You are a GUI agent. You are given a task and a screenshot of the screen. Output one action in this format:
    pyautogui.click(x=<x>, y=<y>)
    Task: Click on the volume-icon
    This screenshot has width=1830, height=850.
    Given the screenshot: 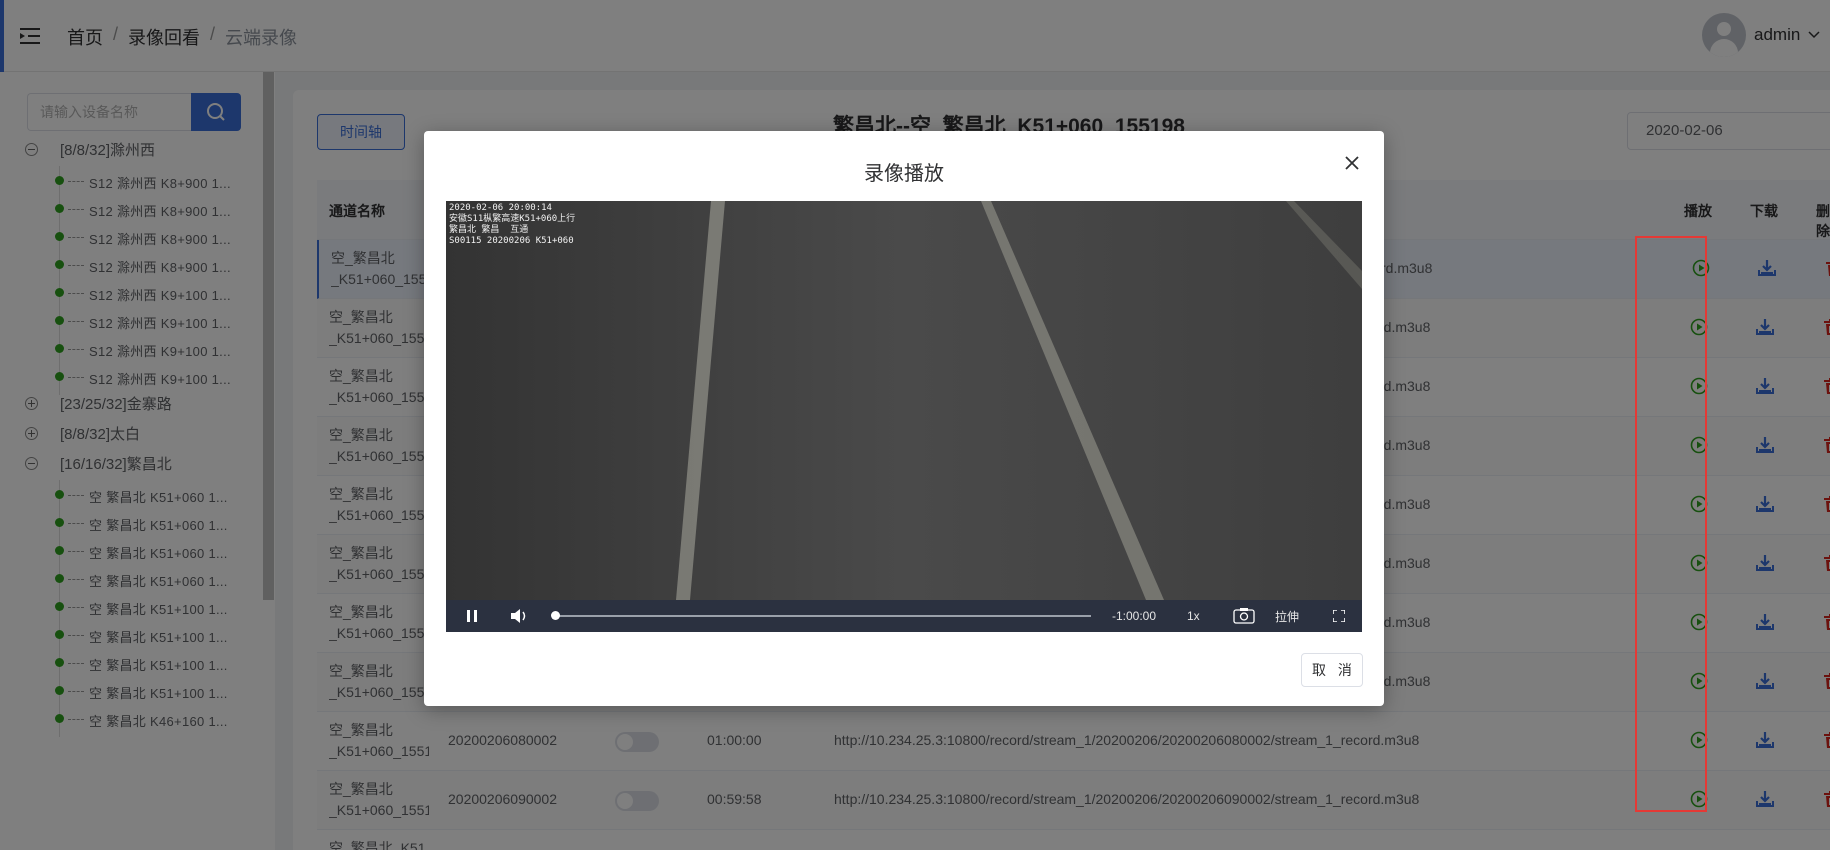 What is the action you would take?
    pyautogui.click(x=519, y=616)
    